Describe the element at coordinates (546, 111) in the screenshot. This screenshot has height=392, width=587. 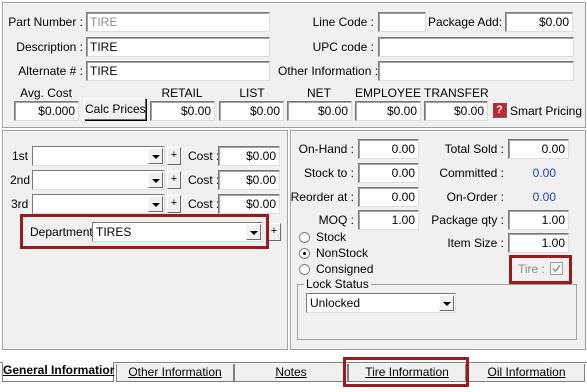
I see `smart-pricing-label: Smart Pricing` at that location.